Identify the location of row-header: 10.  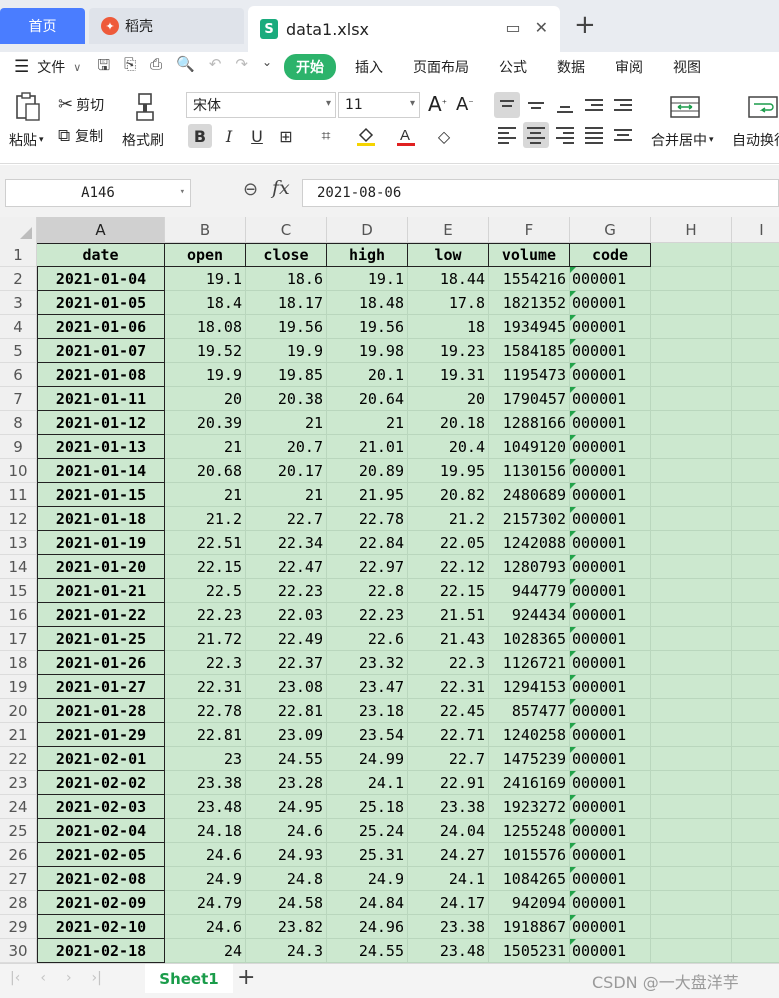
(18, 471).